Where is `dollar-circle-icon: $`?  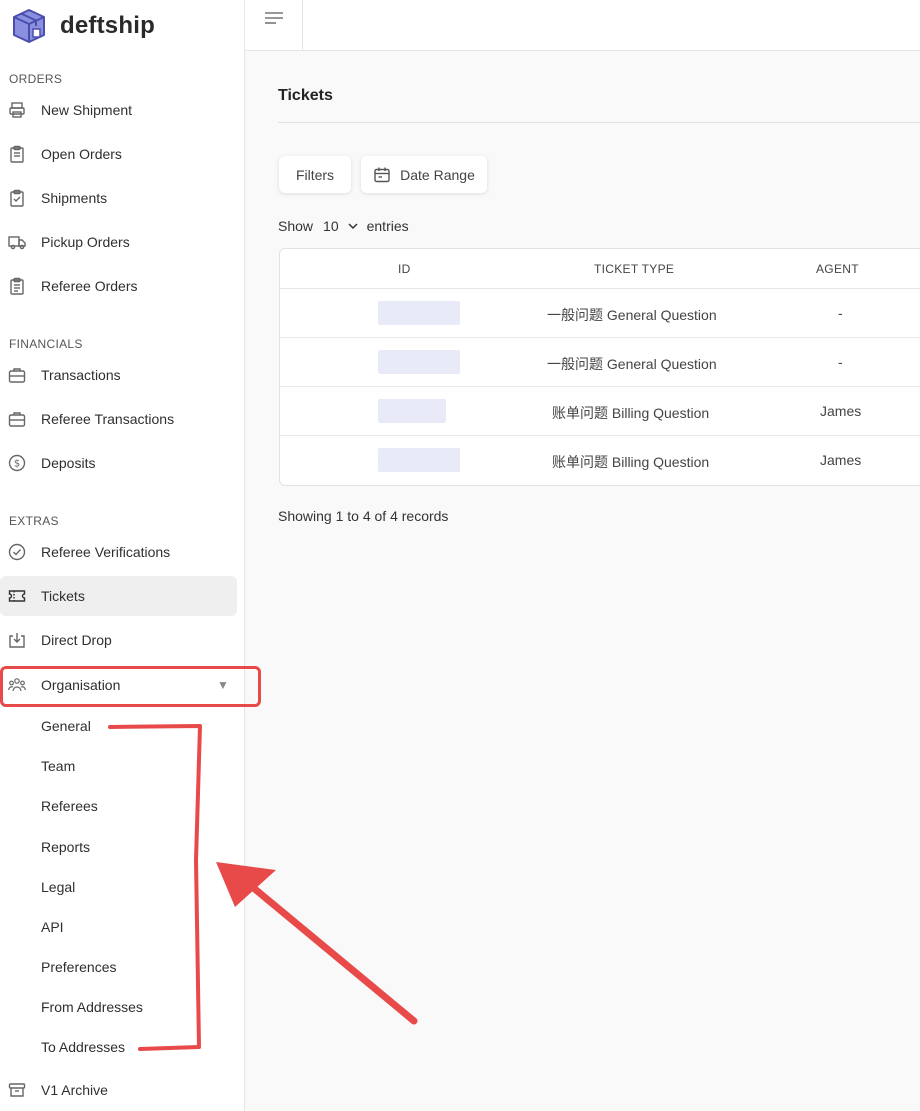 dollar-circle-icon: $ is located at coordinates (17, 463).